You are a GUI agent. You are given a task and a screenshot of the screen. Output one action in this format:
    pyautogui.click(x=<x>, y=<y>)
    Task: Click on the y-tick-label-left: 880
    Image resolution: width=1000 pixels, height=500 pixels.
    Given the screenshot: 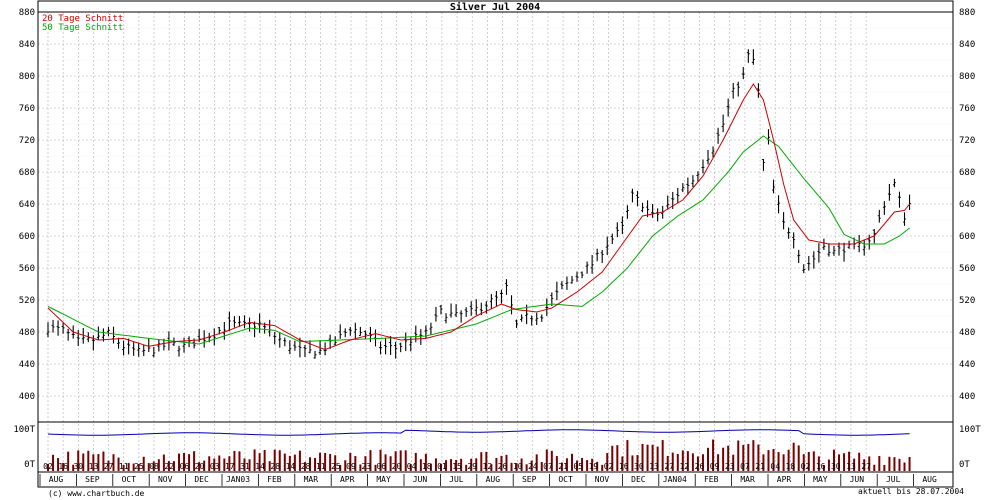 What is the action you would take?
    pyautogui.click(x=27, y=13)
    